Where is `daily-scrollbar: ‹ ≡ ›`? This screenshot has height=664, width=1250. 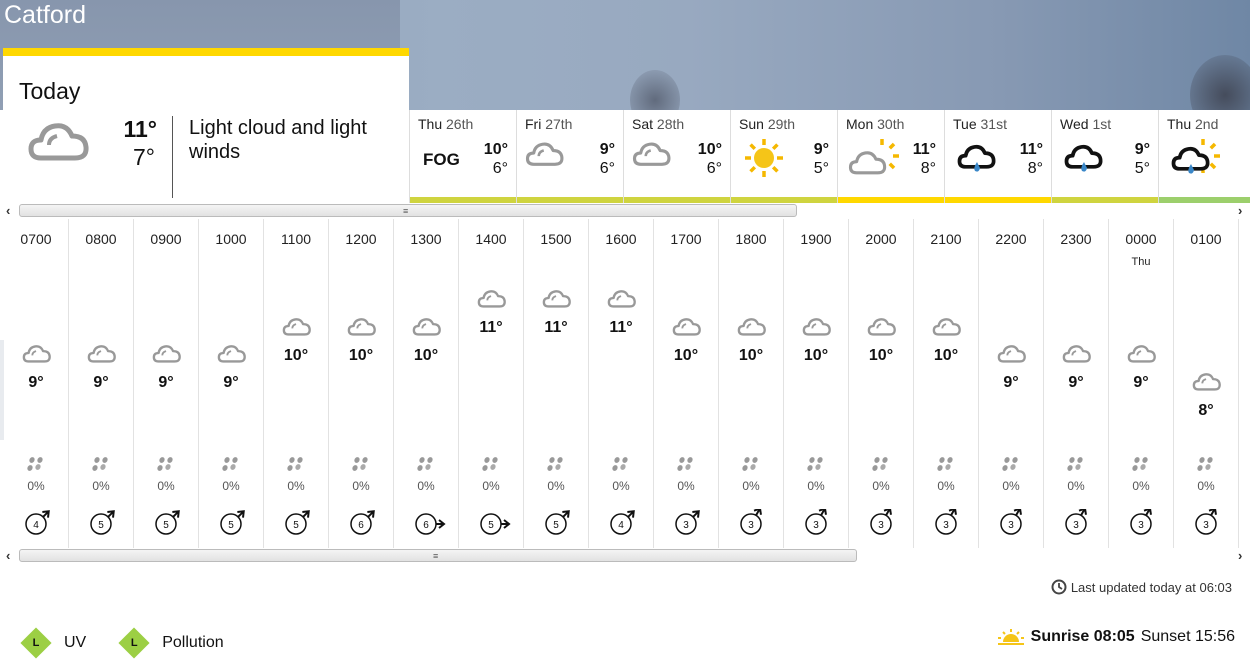
daily-scrollbar: ‹ ≡ › is located at coordinates (625, 211).